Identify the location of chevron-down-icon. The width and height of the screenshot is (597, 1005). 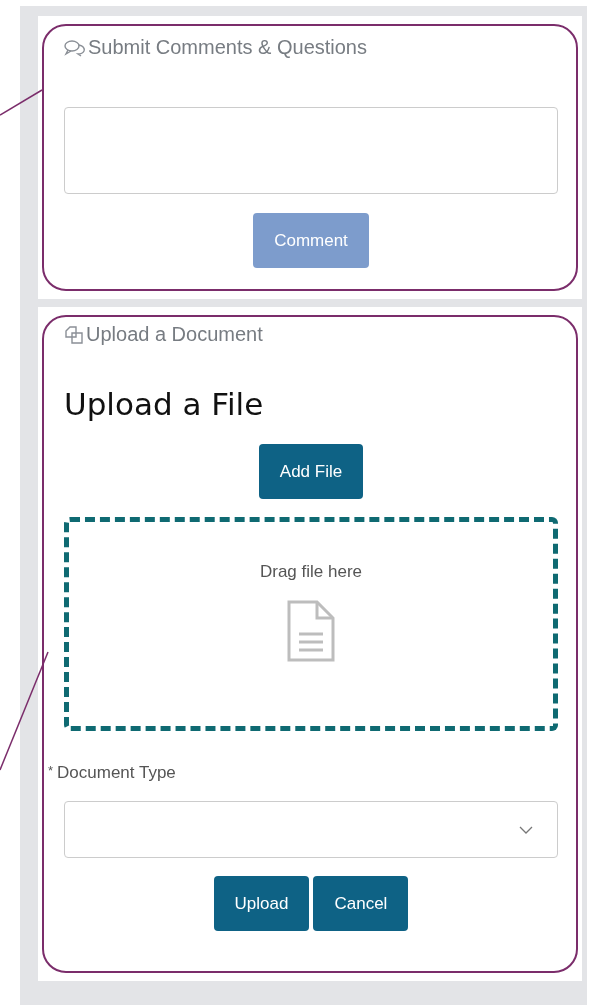
(526, 829).